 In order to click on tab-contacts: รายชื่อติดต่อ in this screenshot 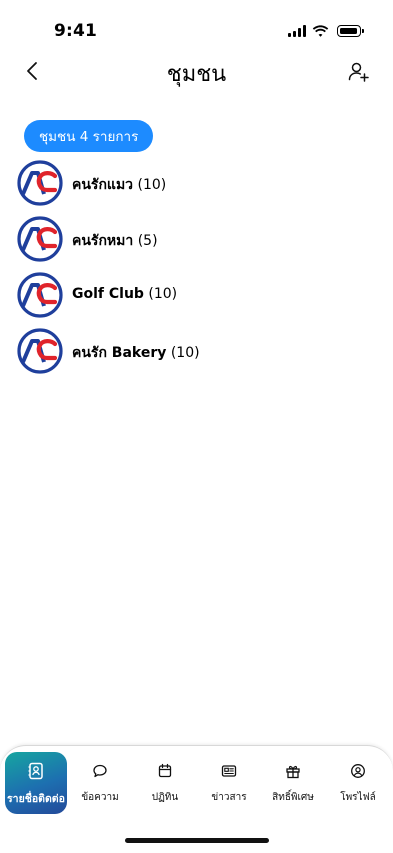, I will do `click(36, 783)`.